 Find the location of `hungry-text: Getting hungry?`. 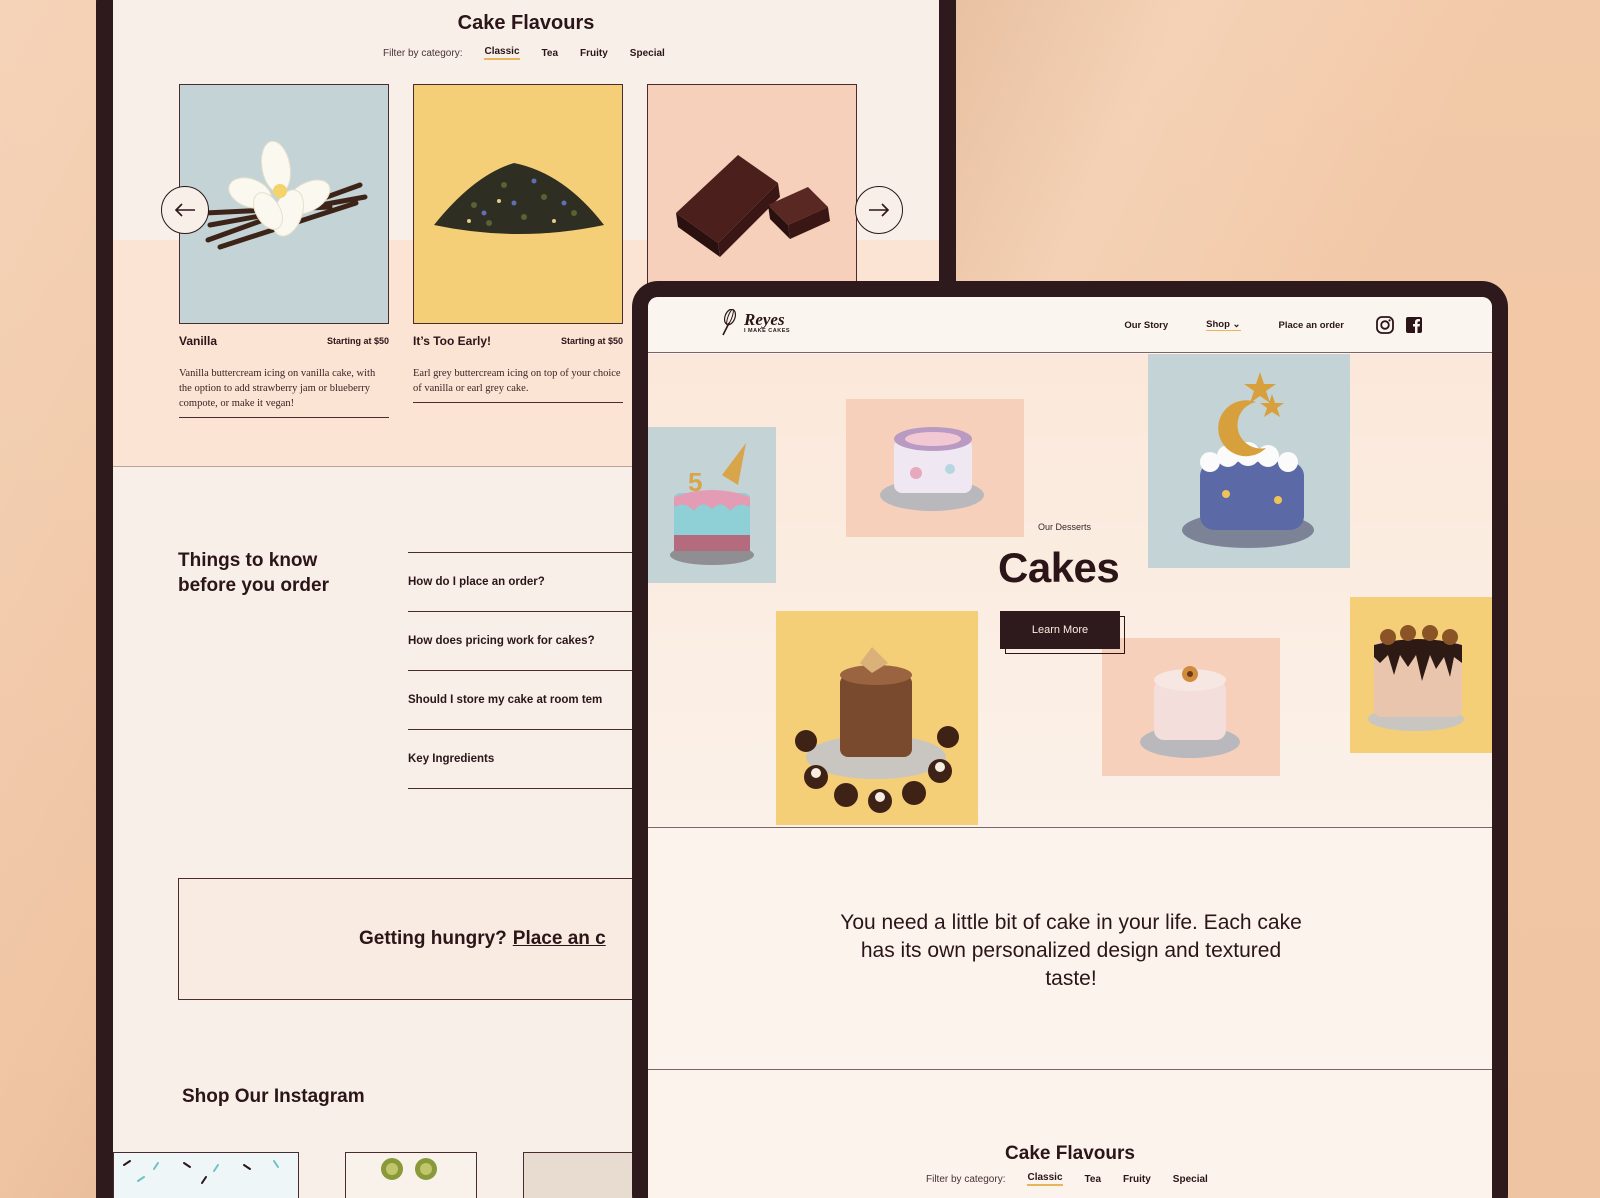

hungry-text: Getting hungry? is located at coordinates (433, 938).